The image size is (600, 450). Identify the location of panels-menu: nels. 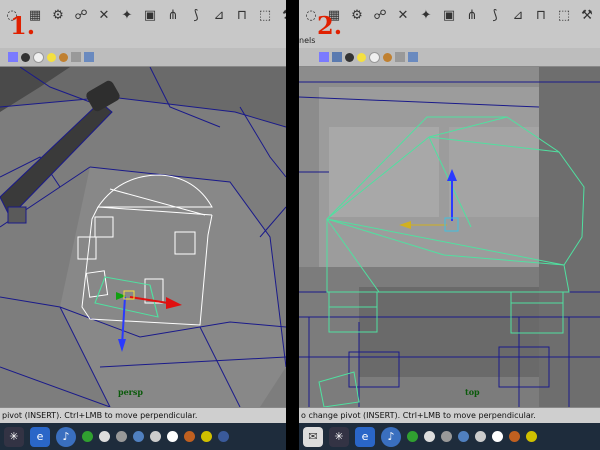
(307, 40).